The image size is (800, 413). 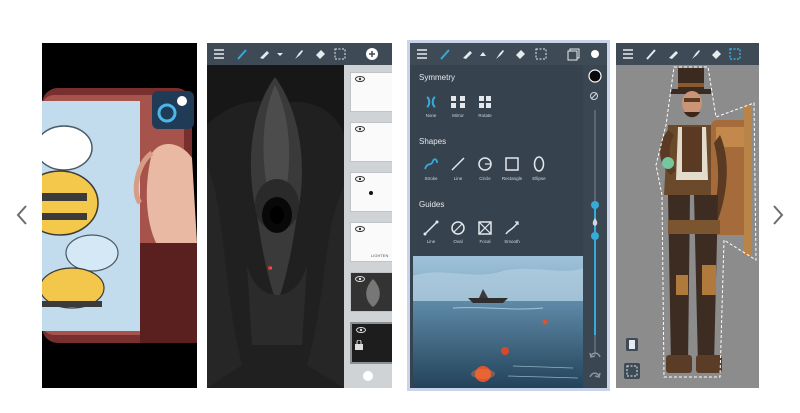 What do you see at coordinates (632, 371) in the screenshot?
I see `selection-tool-icon` at bounding box center [632, 371].